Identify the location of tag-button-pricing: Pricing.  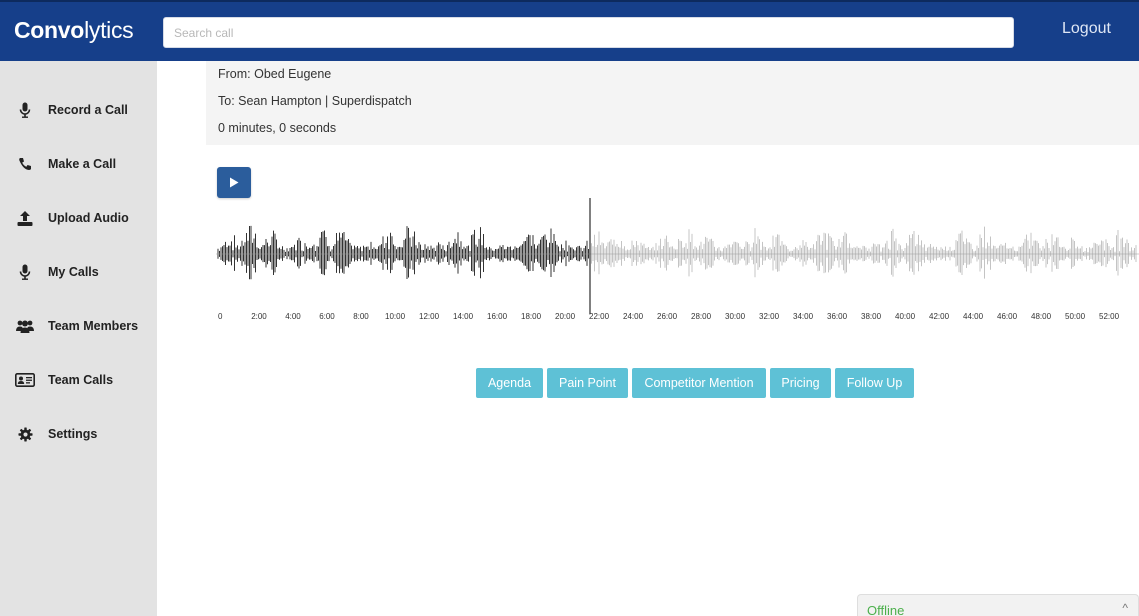
(800, 383).